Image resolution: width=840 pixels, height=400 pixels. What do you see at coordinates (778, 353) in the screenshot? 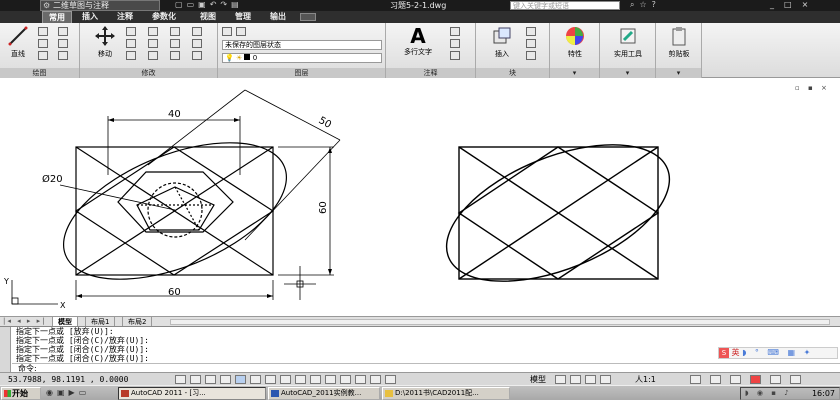
I see `ime-toolbar: S 英 ◗ ° ⌨ ▦ ✦` at bounding box center [778, 353].